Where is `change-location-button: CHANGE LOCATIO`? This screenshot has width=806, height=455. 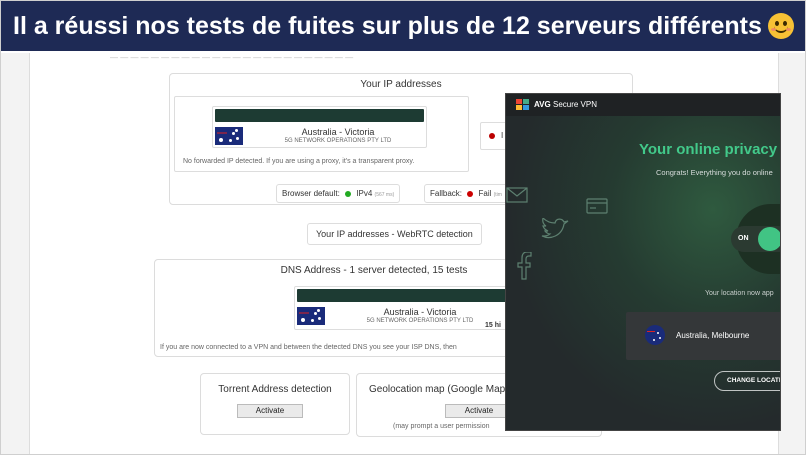
change-location-button: CHANGE LOCATIO is located at coordinates (747, 381).